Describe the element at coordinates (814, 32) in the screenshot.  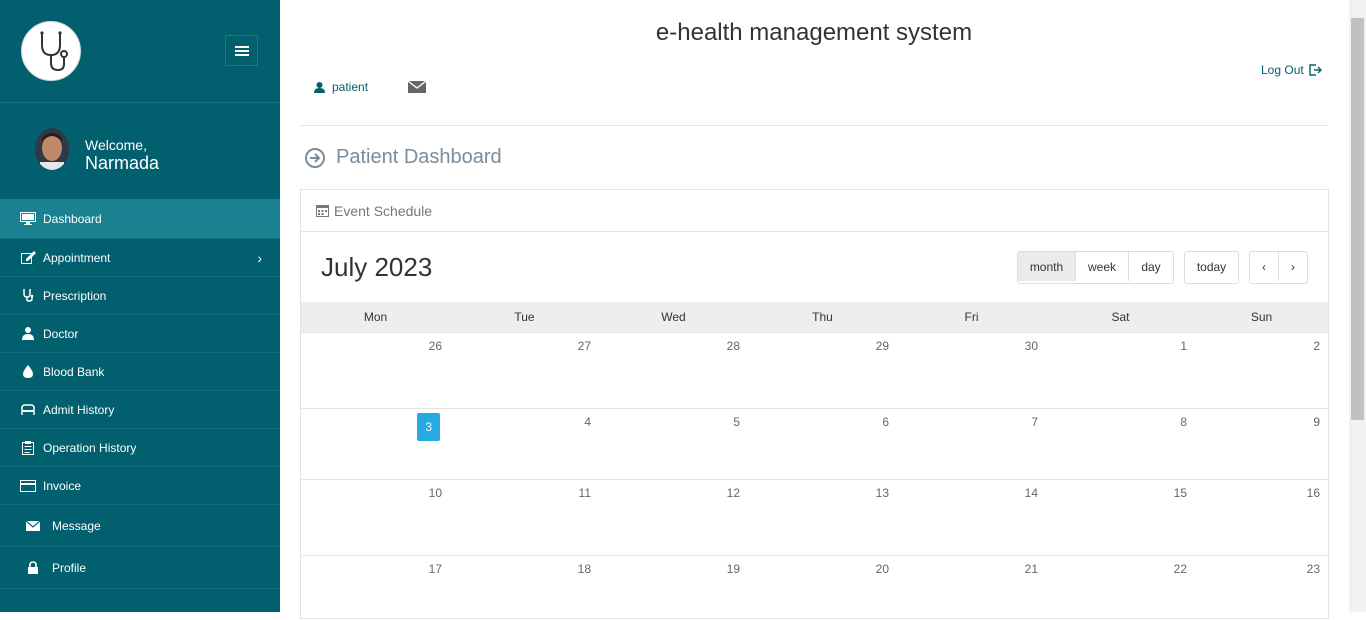
I see `app-title: e-health management system` at that location.